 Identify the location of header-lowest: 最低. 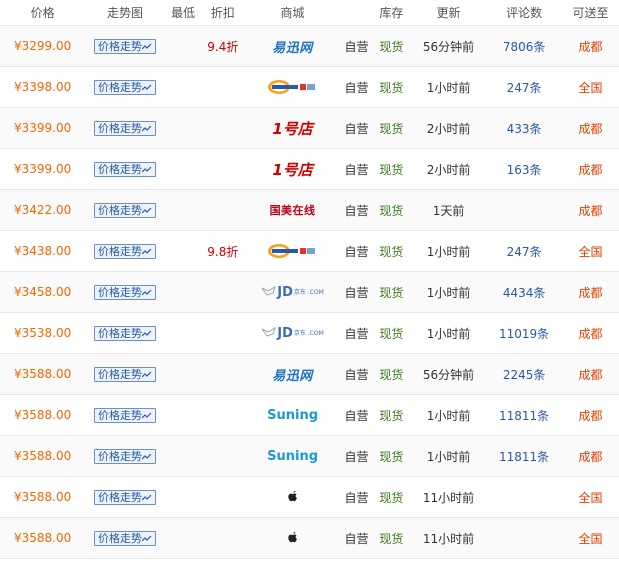
(183, 12).